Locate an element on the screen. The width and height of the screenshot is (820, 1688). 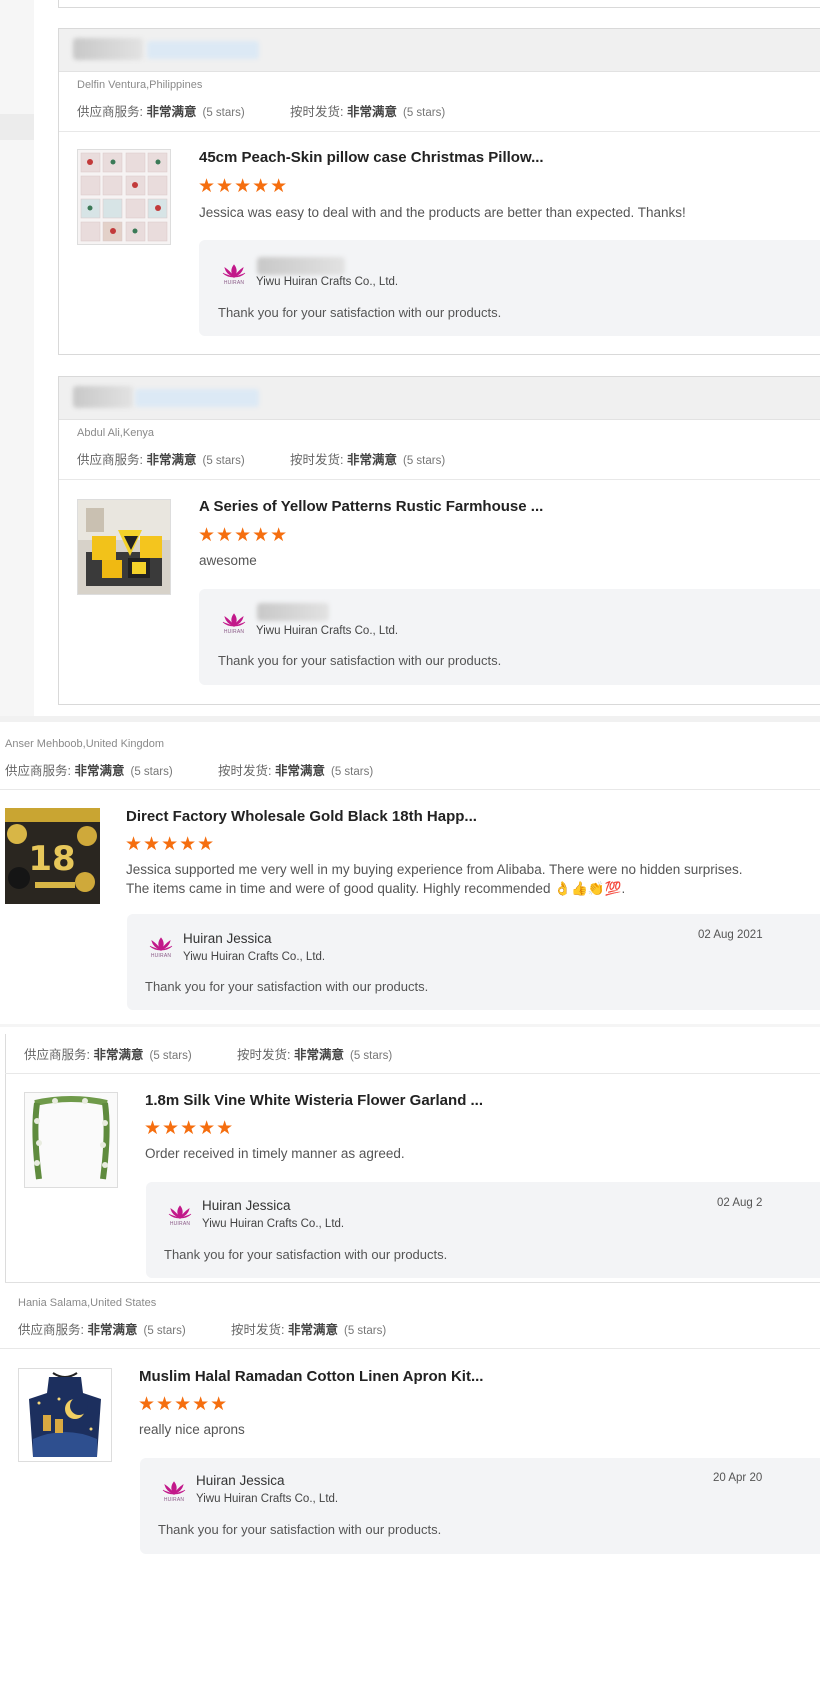
buyer-name: Hania Salama,United States is located at coordinates (87, 1303).